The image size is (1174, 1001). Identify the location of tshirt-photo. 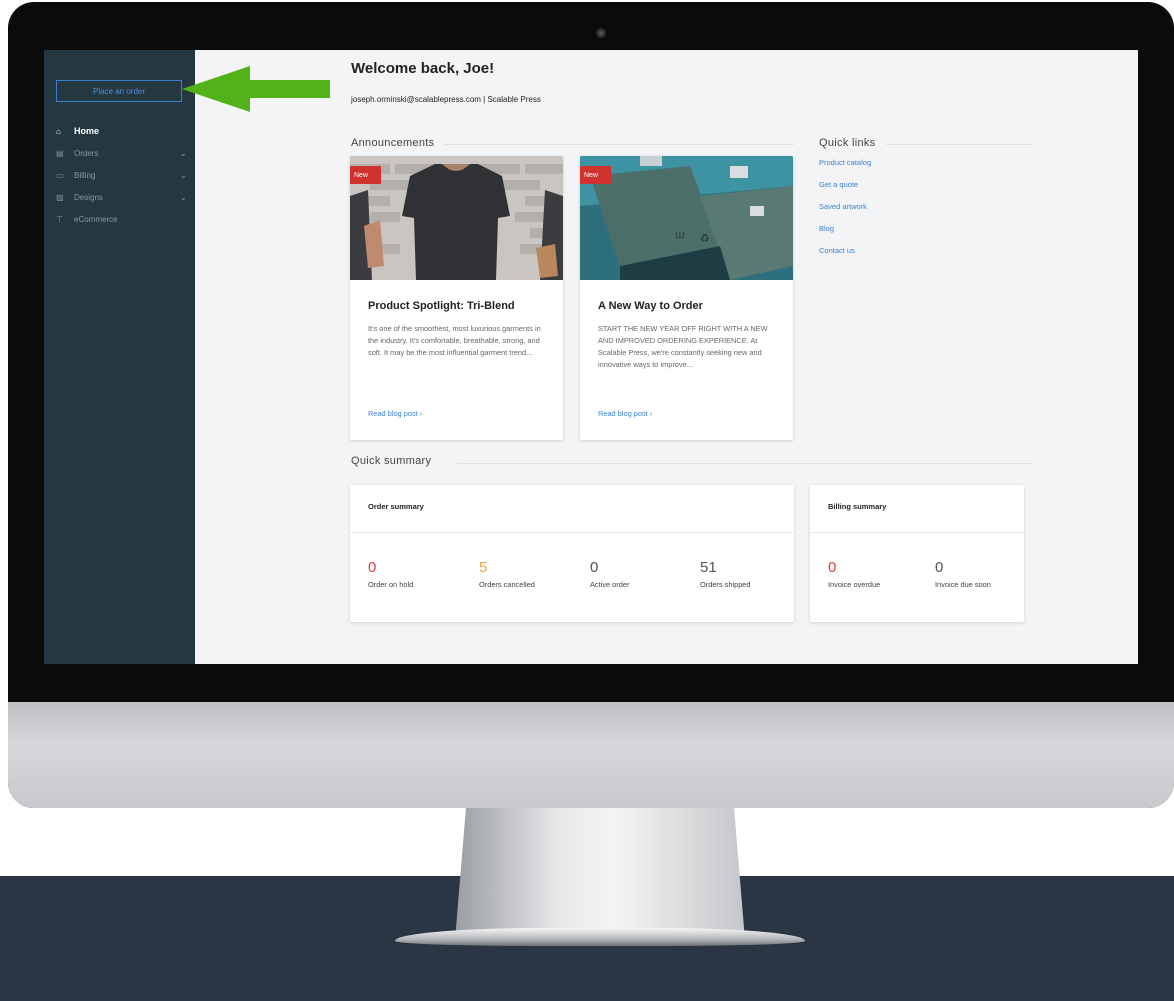
(456, 218).